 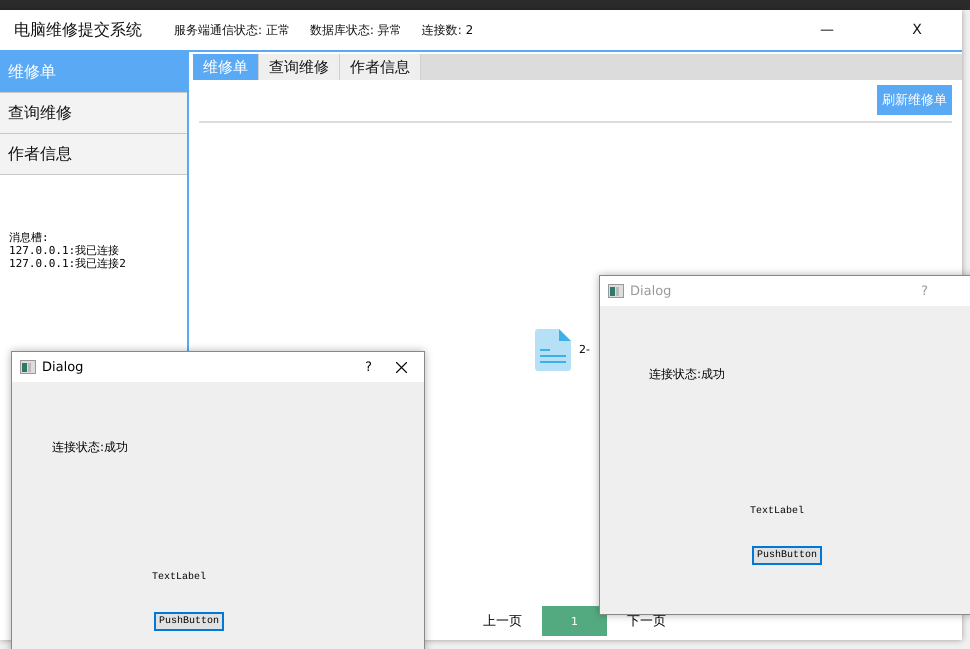 What do you see at coordinates (64, 250) in the screenshot?
I see `message-line: 127.0.0.1:我已连接` at bounding box center [64, 250].